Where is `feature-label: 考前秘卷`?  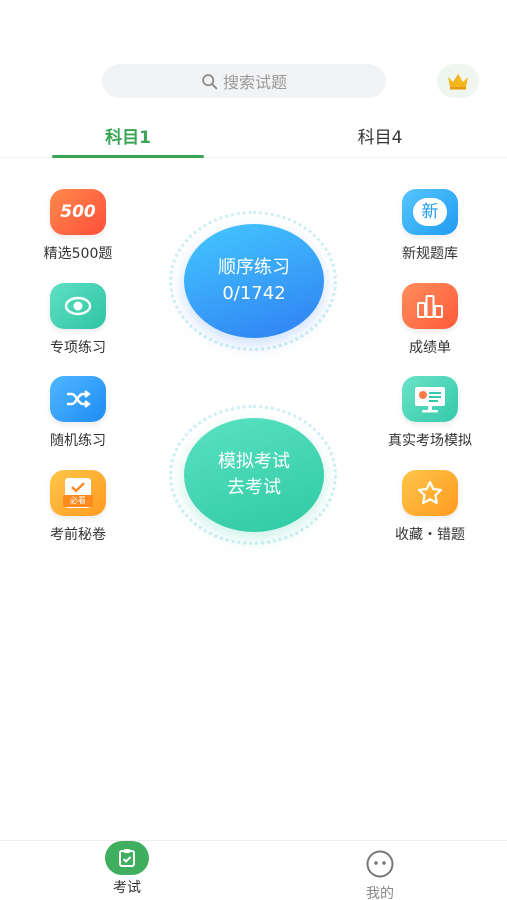 feature-label: 考前秘卷 is located at coordinates (78, 535).